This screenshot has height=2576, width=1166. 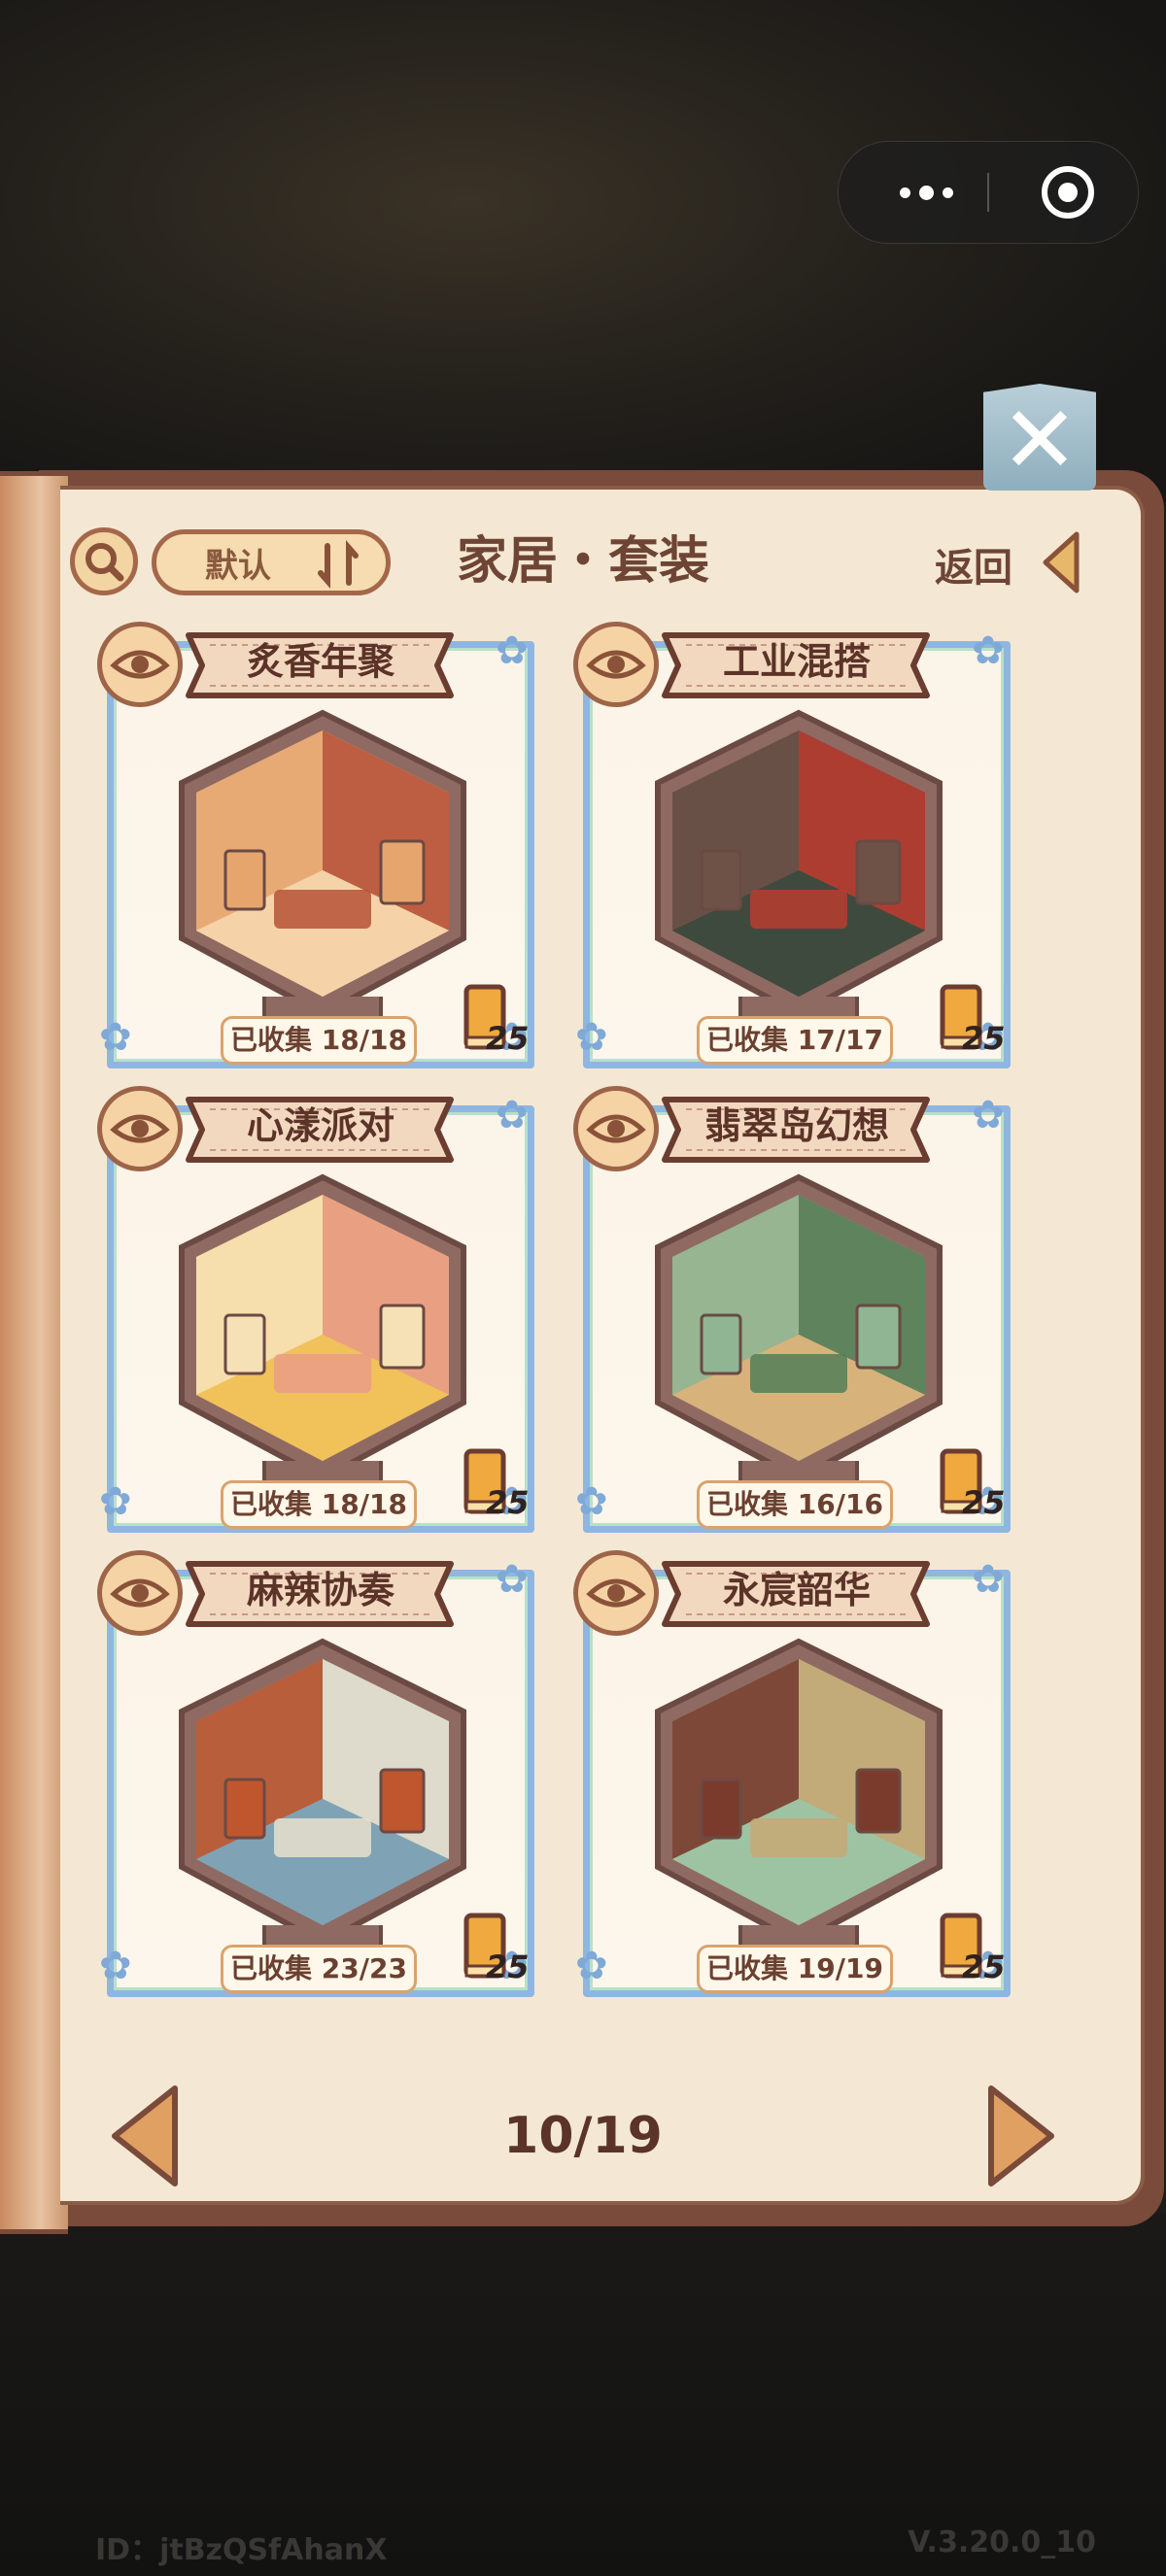 I want to click on sort-dropdown: 默认, so click(x=271, y=562).